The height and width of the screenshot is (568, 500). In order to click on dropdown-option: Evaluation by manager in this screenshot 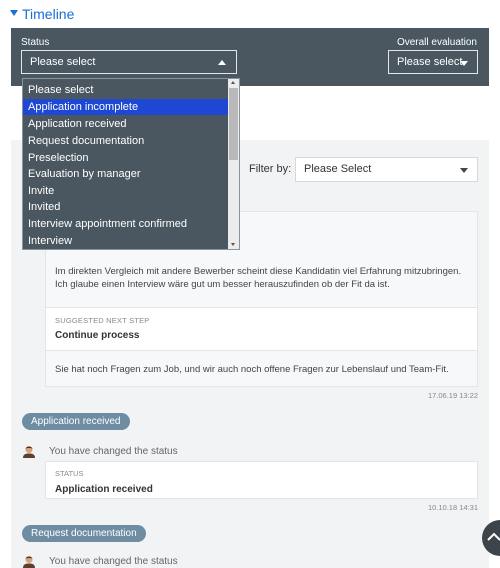, I will do `click(125, 174)`.